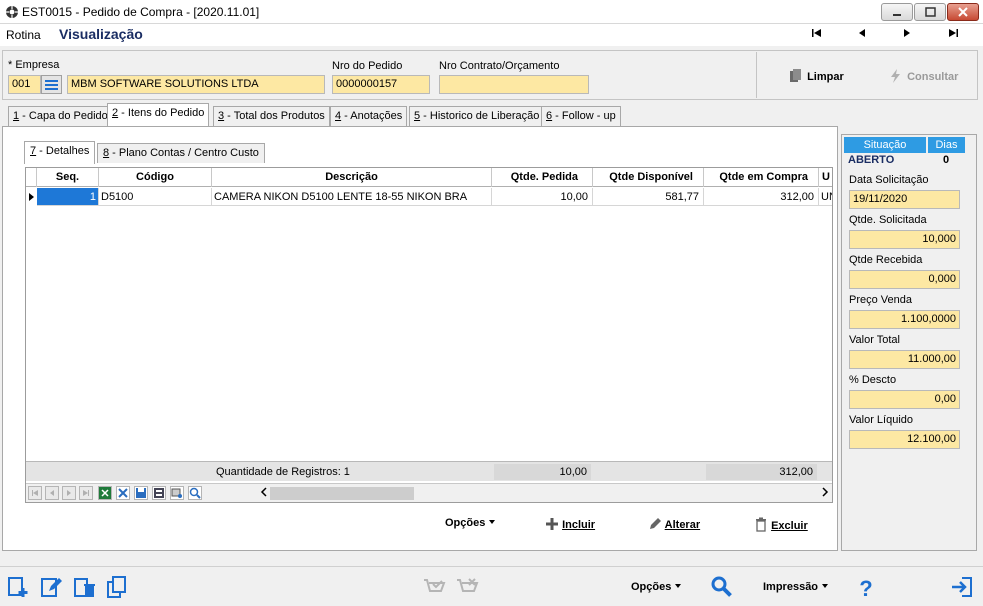  I want to click on edit-document-icon, so click(51, 587).